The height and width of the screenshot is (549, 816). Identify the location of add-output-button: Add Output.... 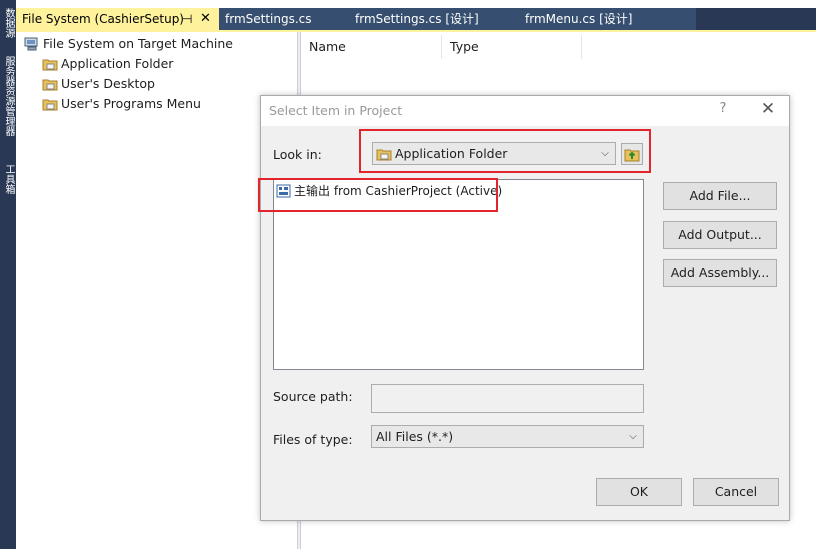
(720, 235).